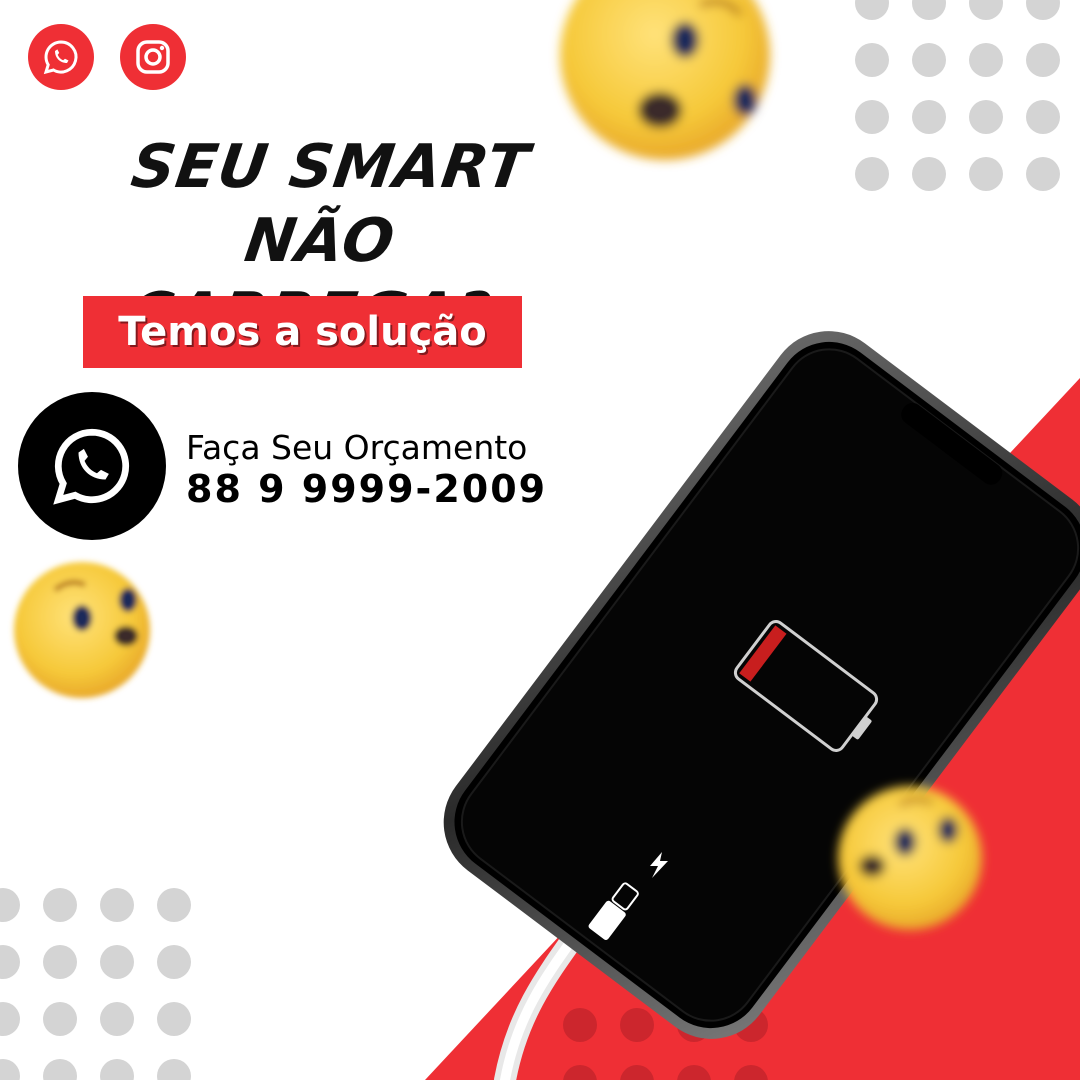 This screenshot has width=1080, height=1080. I want to click on whatsapp-contact-button, so click(92, 466).